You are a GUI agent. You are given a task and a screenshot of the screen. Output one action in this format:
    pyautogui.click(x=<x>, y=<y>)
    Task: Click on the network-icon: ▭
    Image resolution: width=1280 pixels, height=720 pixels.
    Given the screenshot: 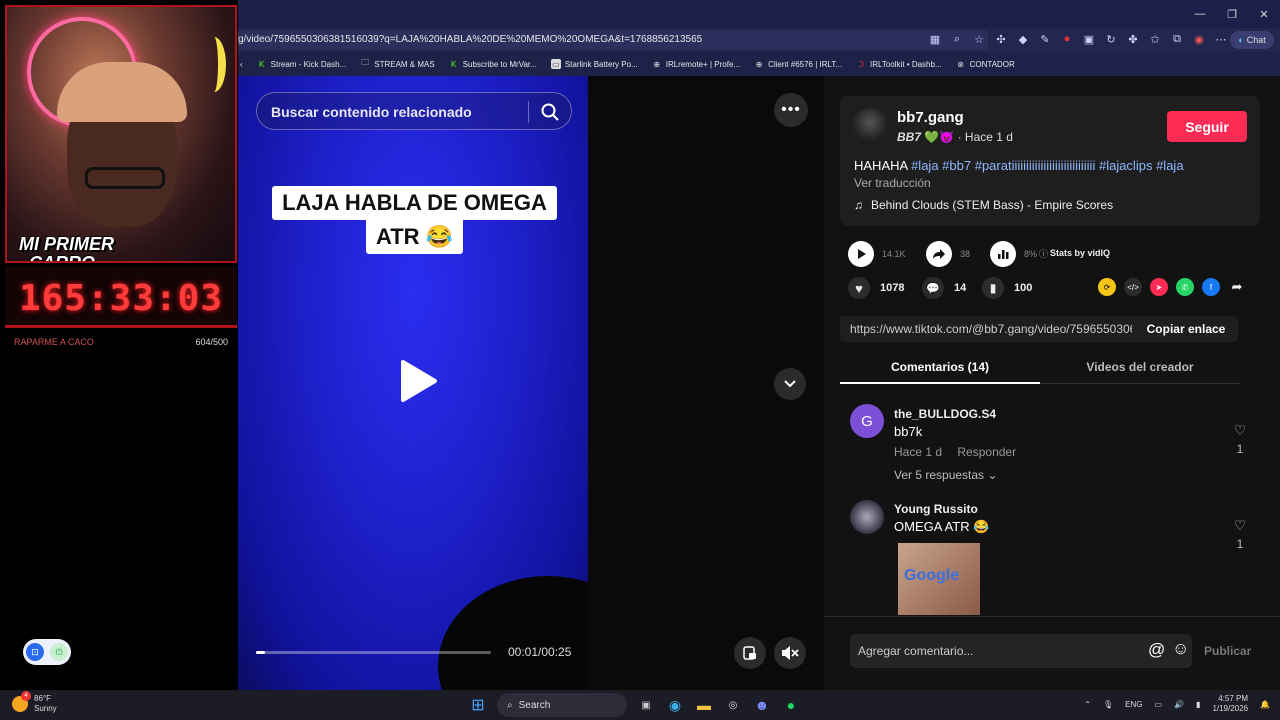 What is the action you would take?
    pyautogui.click(x=1159, y=704)
    